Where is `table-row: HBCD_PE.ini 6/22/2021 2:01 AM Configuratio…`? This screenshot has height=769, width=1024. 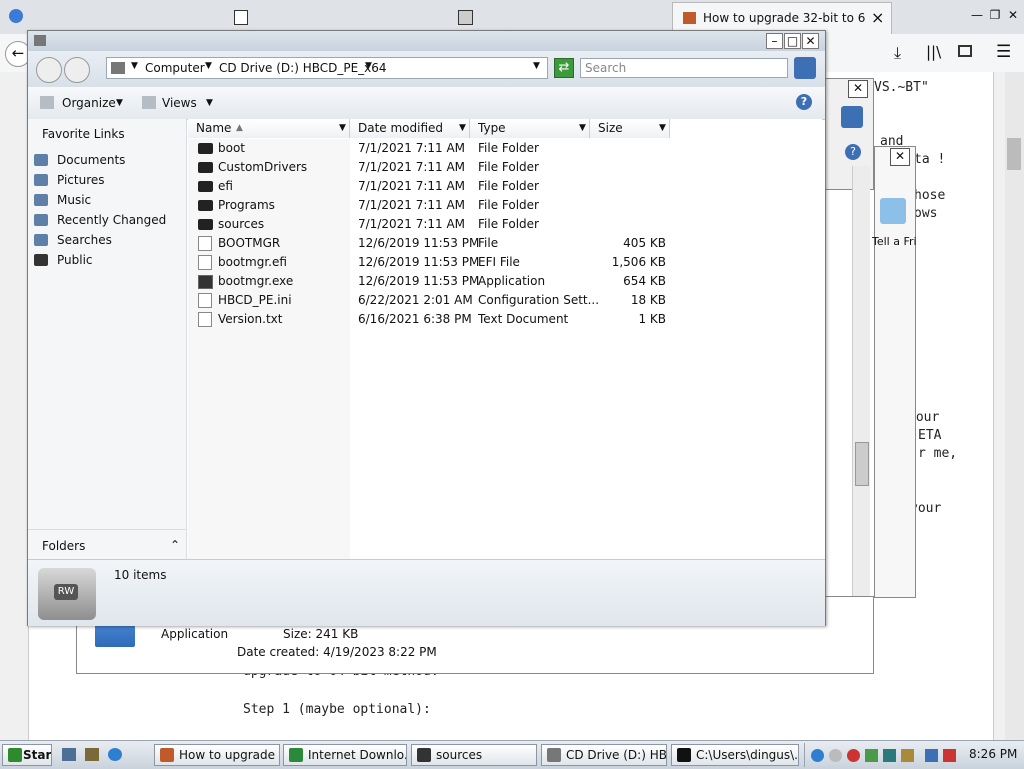
table-row: HBCD_PE.ini 6/22/2021 2:01 AM Configuratio… is located at coordinates (438, 300).